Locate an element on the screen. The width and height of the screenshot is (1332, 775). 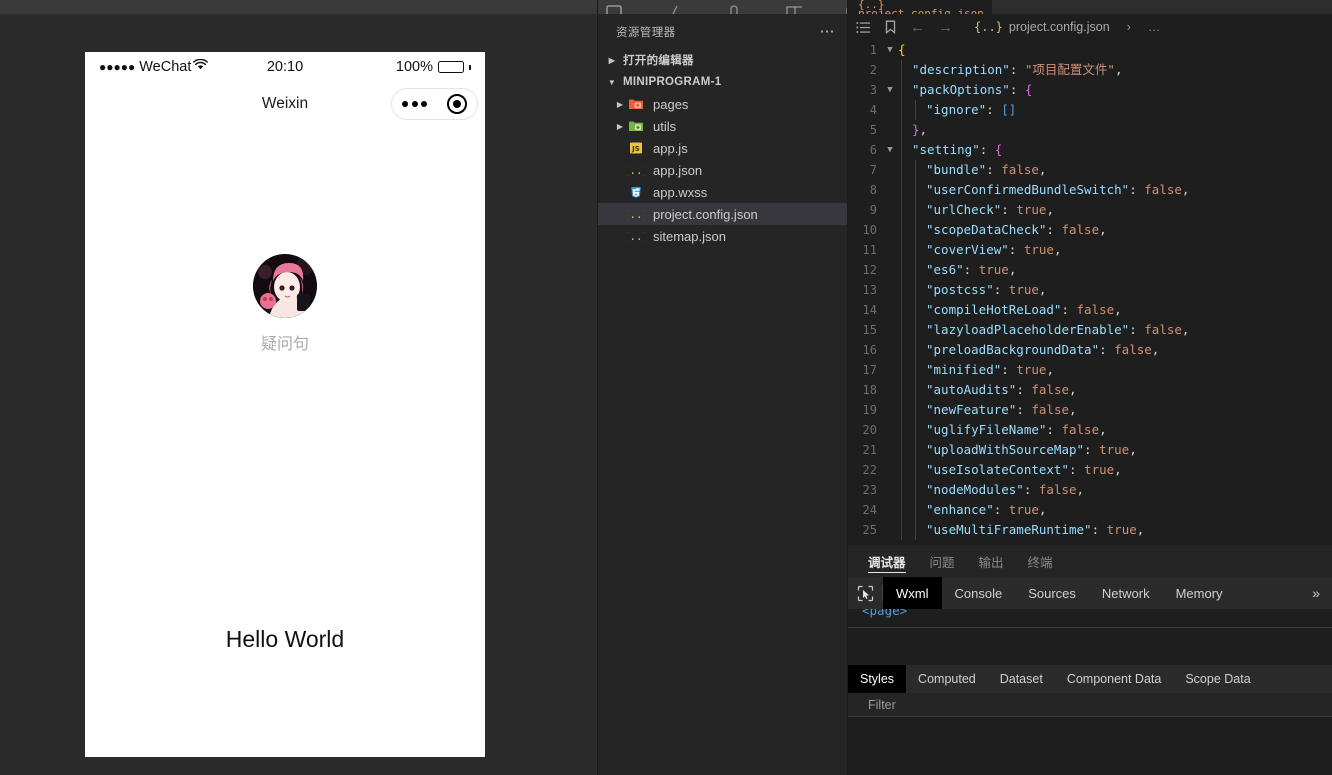
tree-item-sitemap-json: {..} sitemap.json is located at coordinates (723, 236).